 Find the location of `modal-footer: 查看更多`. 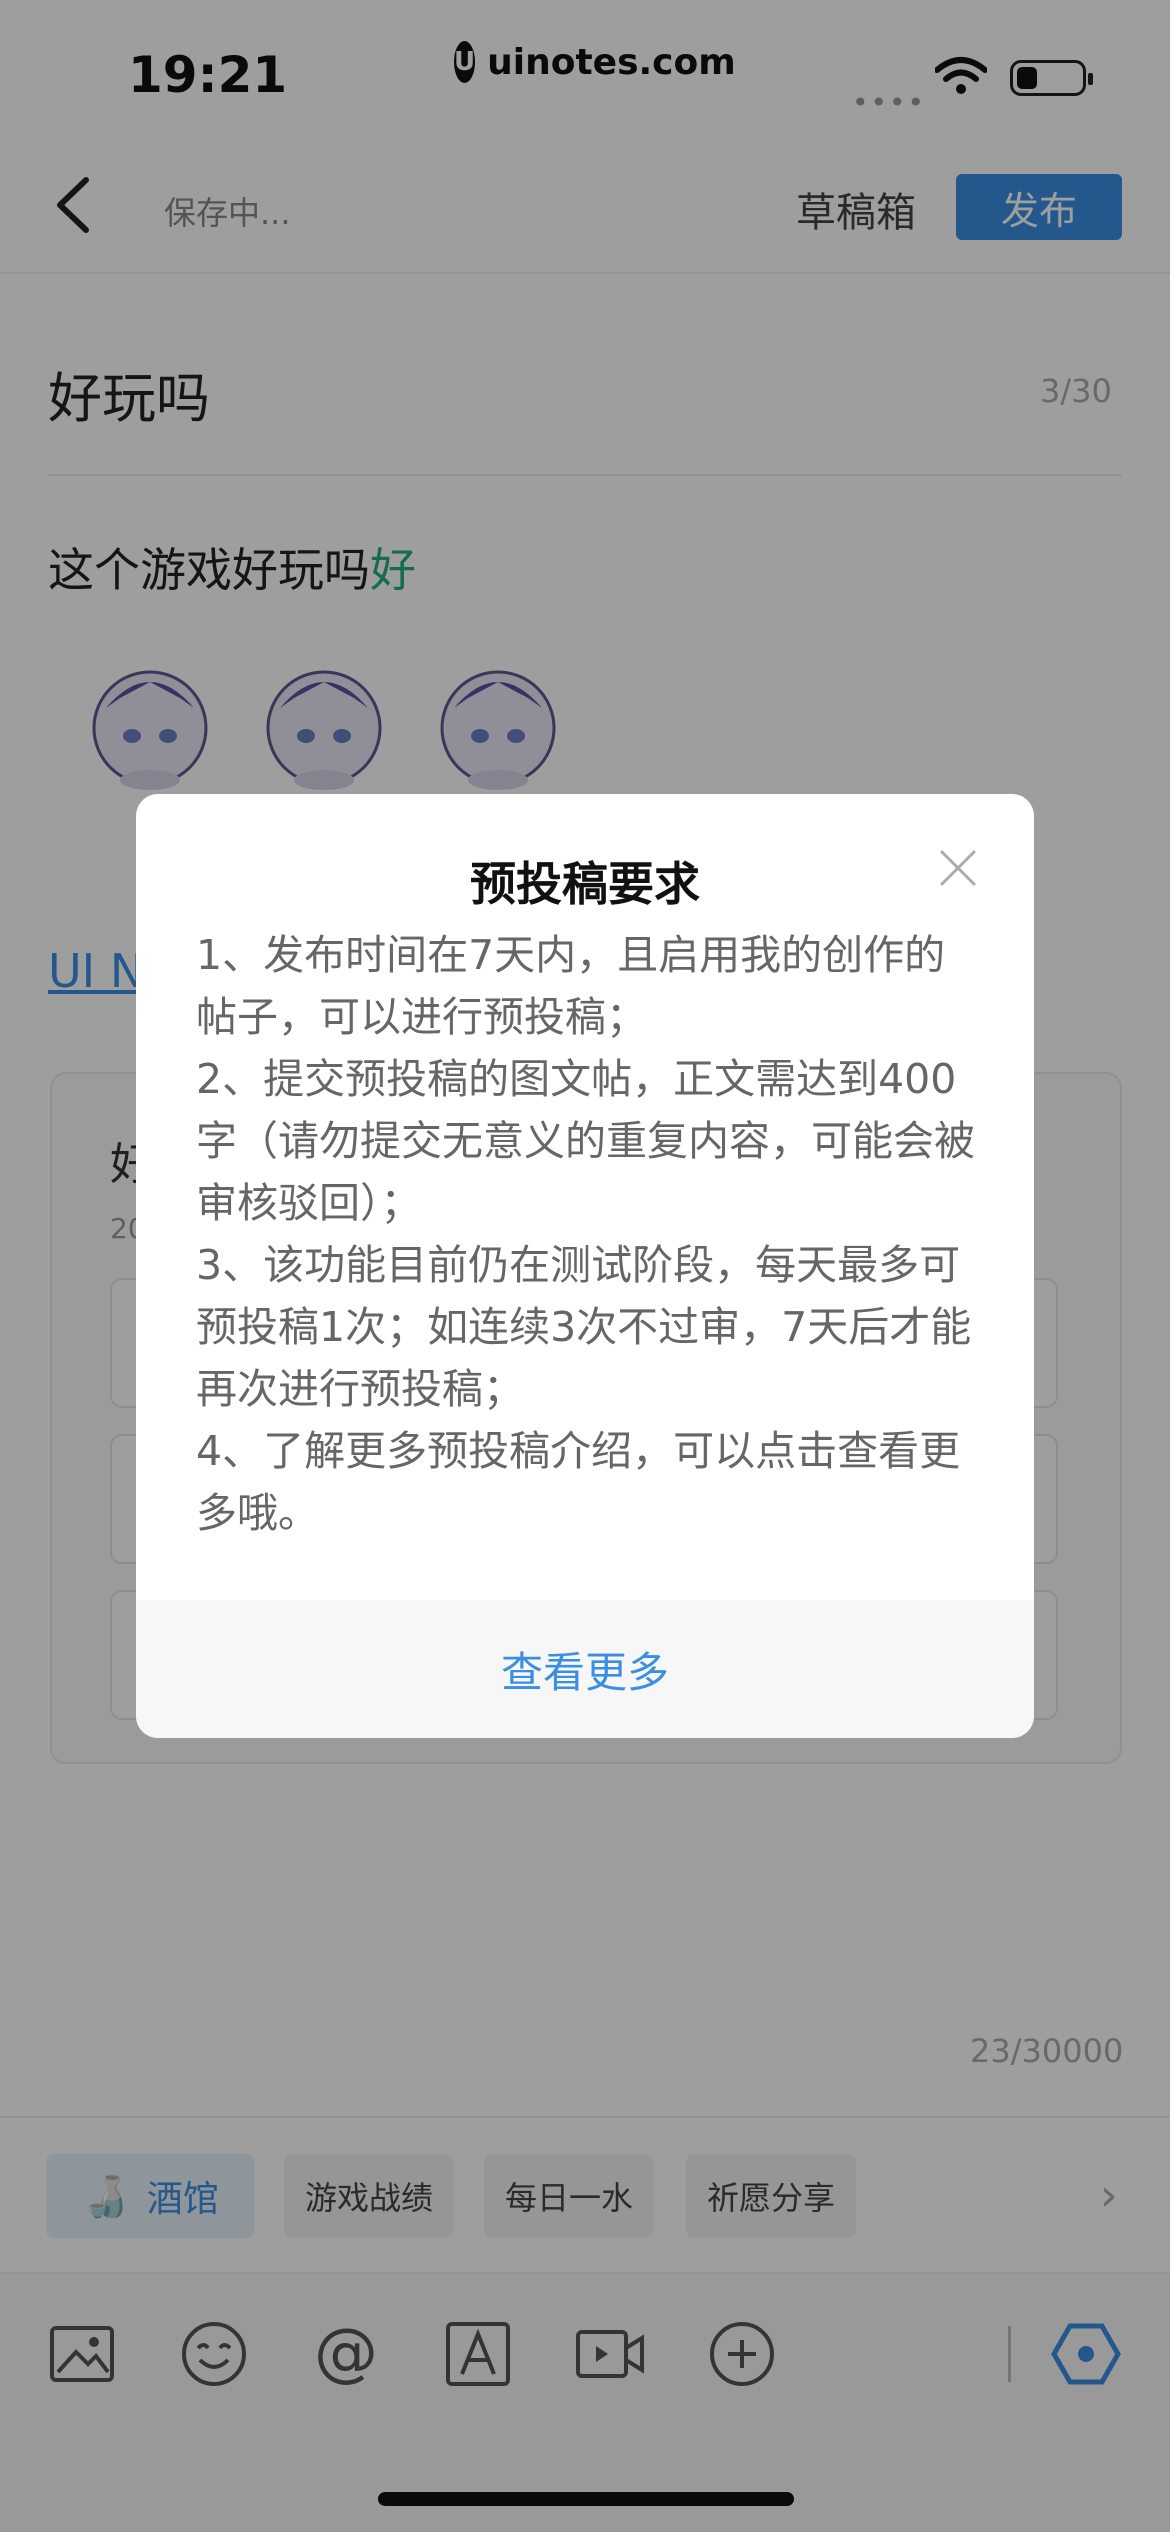

modal-footer: 查看更多 is located at coordinates (585, 1669).